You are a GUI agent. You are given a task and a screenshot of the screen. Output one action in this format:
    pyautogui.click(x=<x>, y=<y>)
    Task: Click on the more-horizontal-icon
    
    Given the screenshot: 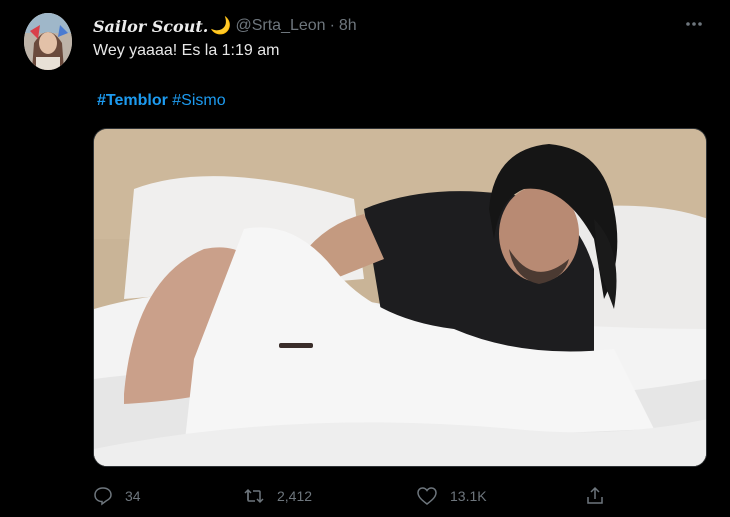 What is the action you would take?
    pyautogui.click(x=694, y=24)
    